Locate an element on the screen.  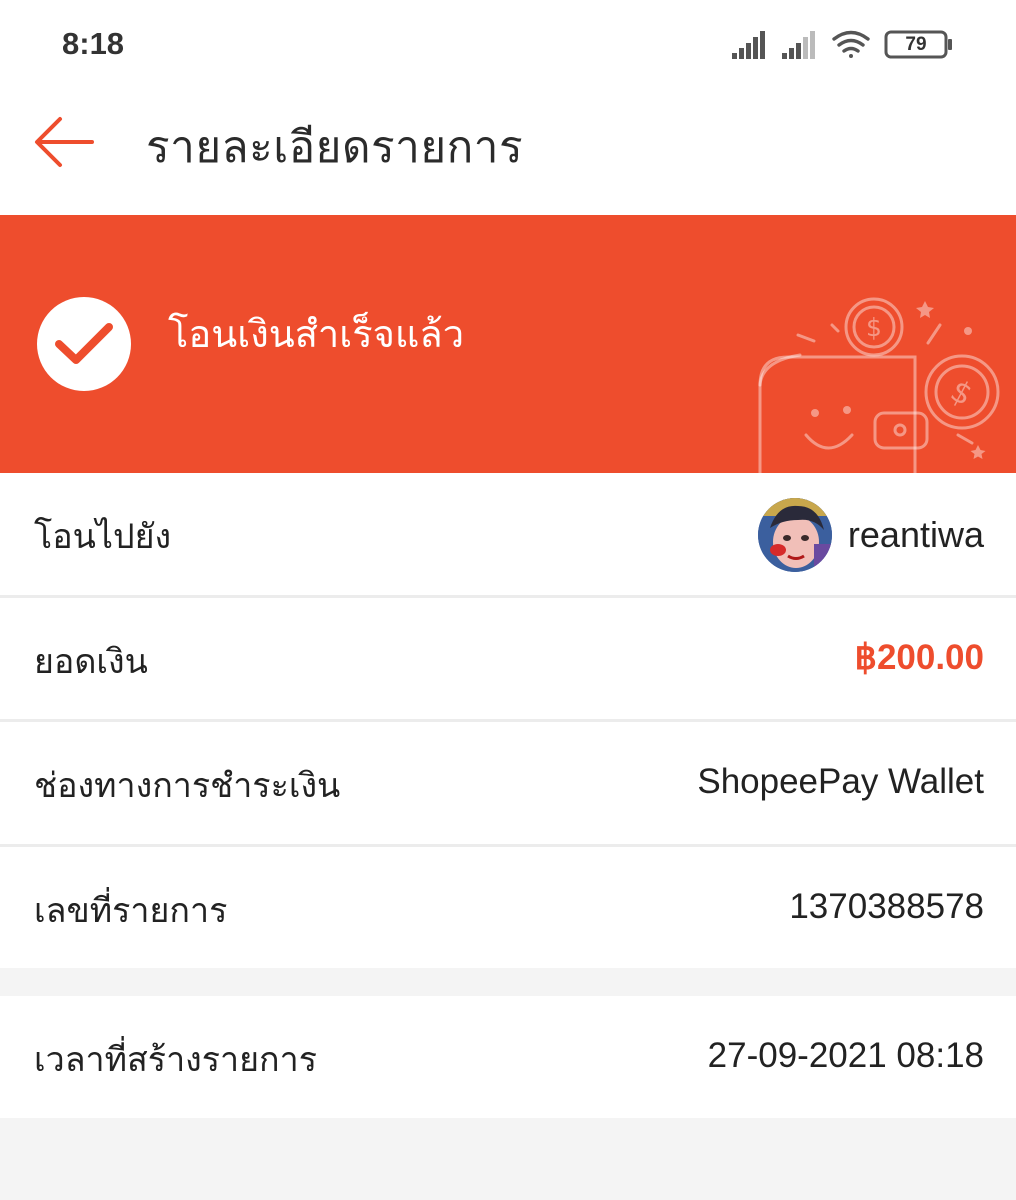
created-time-label: เวลาที่สร้างรายการ is located at coordinates (175, 1060).